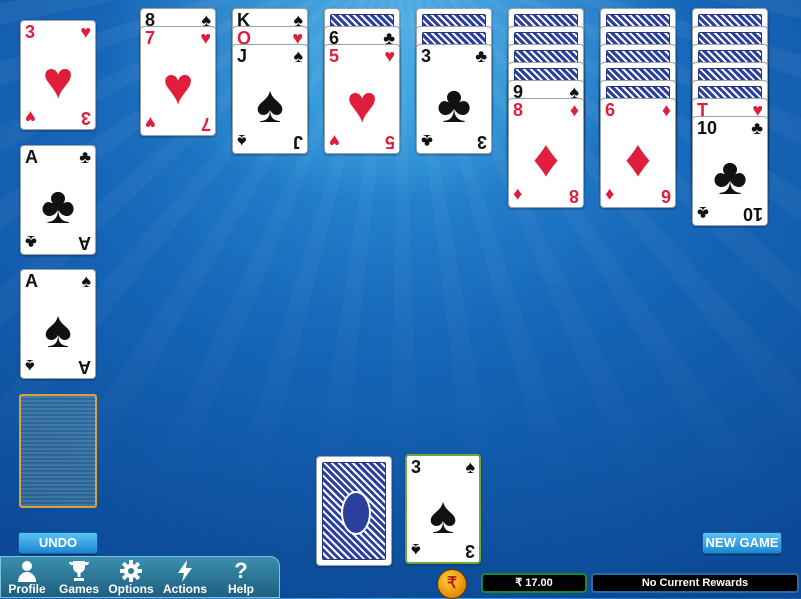 This screenshot has height=599, width=801. Describe the element at coordinates (27, 589) in the screenshot. I see `menu-label: Profile` at that location.